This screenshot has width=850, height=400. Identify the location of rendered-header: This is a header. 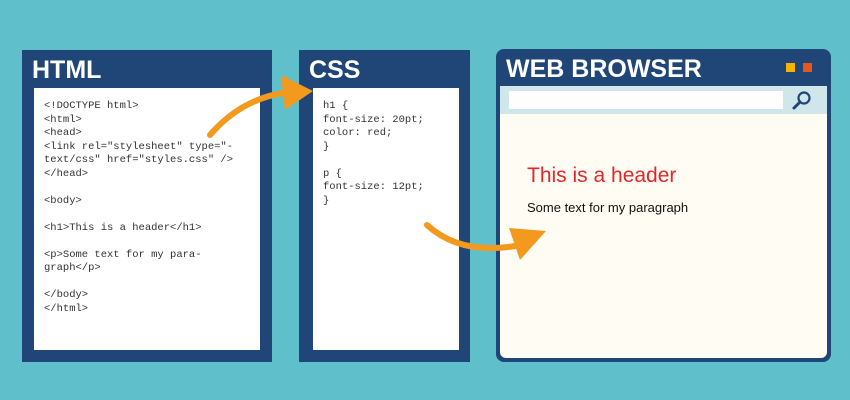
(602, 175).